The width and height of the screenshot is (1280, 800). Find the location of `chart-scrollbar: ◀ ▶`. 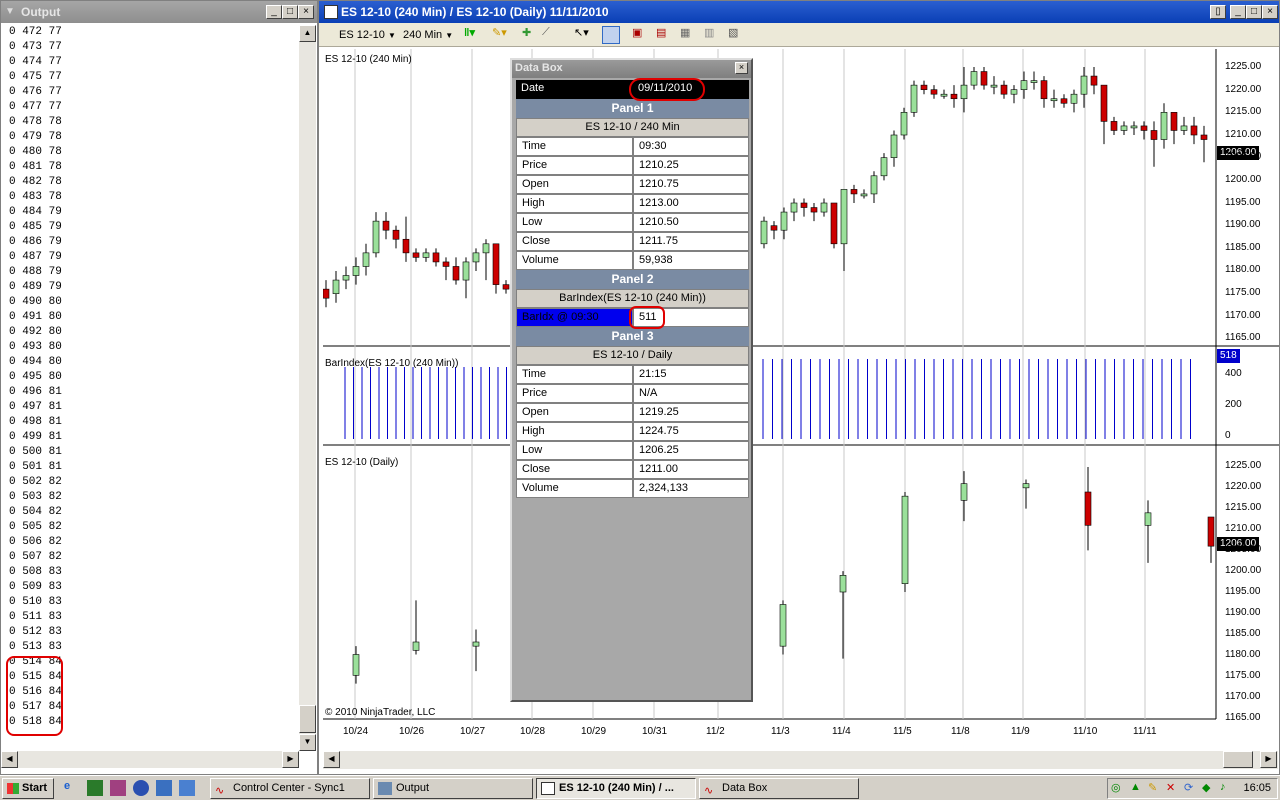

chart-scrollbar: ◀ ▶ is located at coordinates (800, 760).